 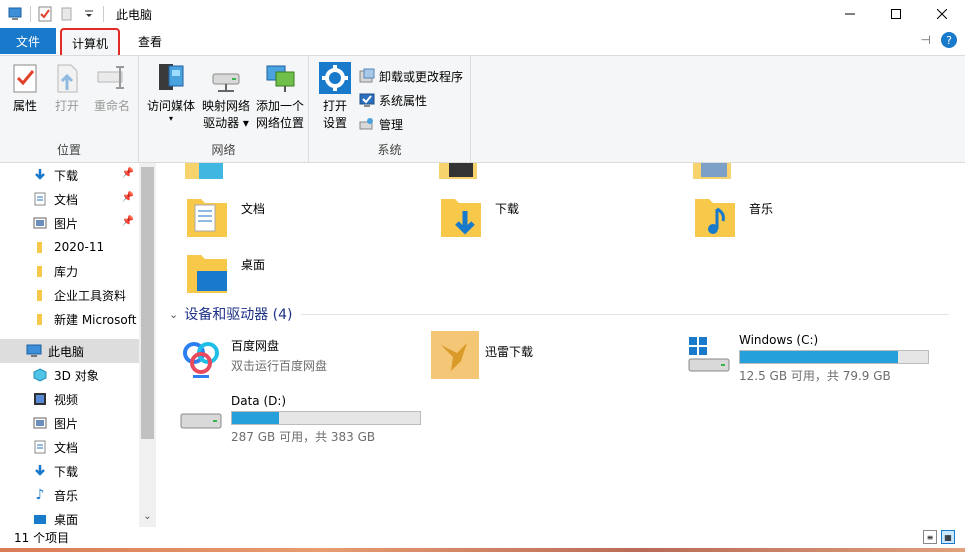 I want to click on media-server-icon, so click(x=171, y=77).